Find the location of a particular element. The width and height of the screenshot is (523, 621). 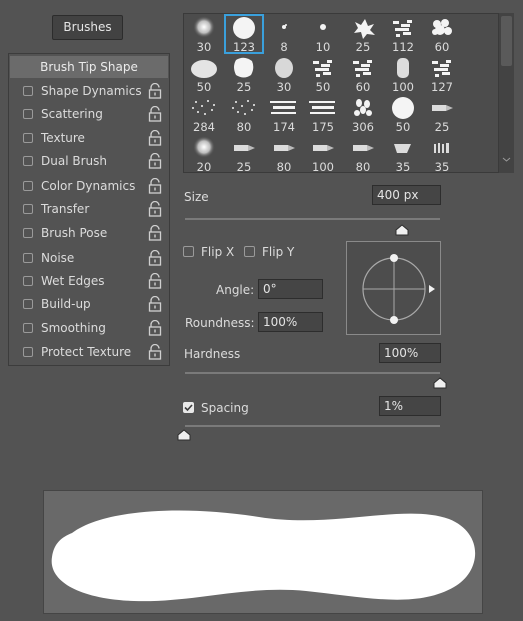

spacing-slider-track is located at coordinates (312, 426).